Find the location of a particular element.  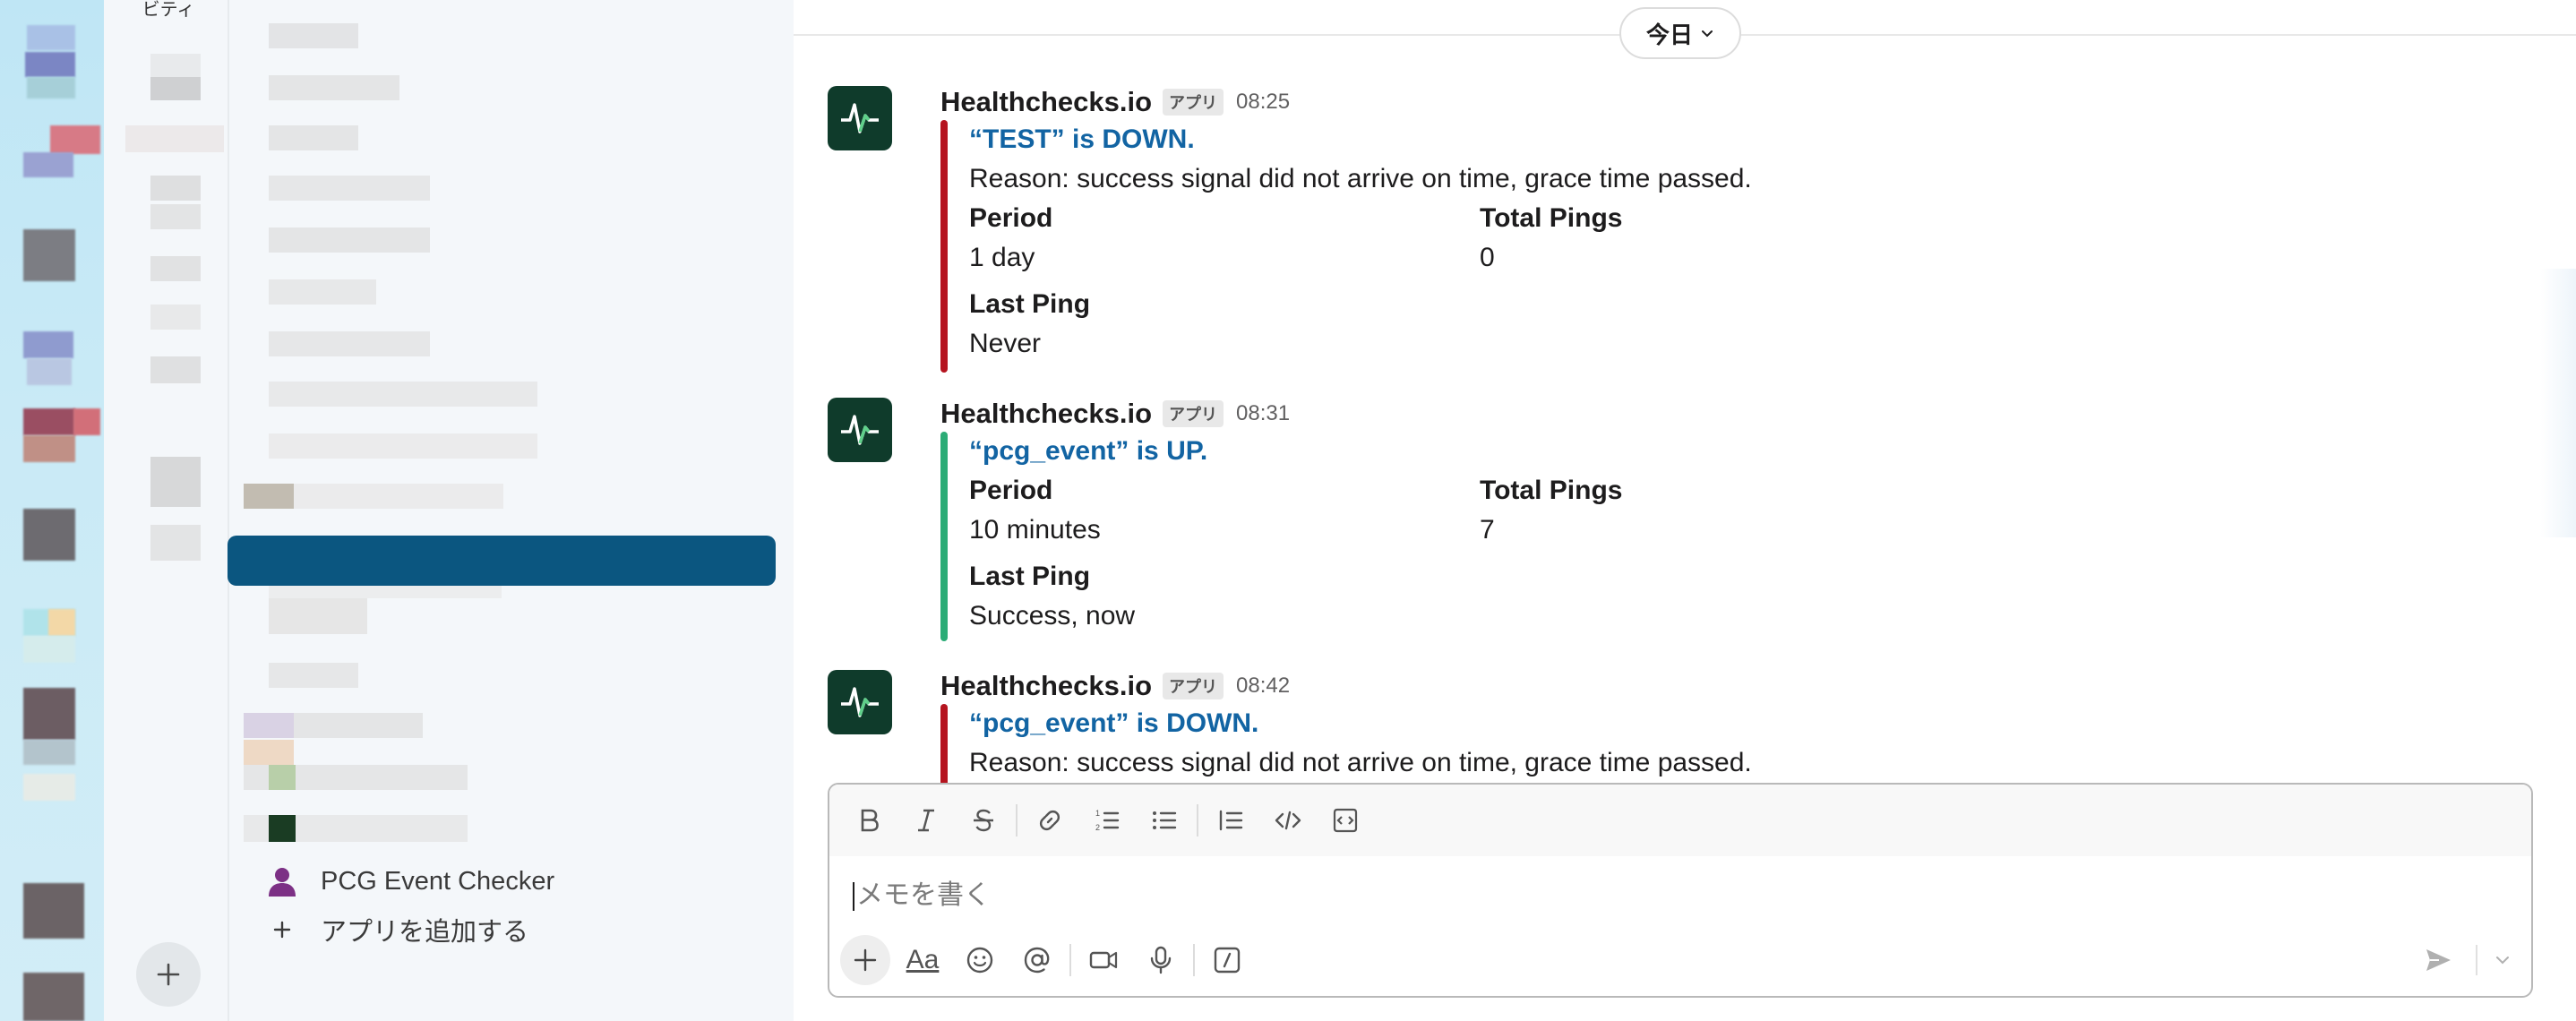

message-composer: 12 メモを書く Aa is located at coordinates (1680, 890).